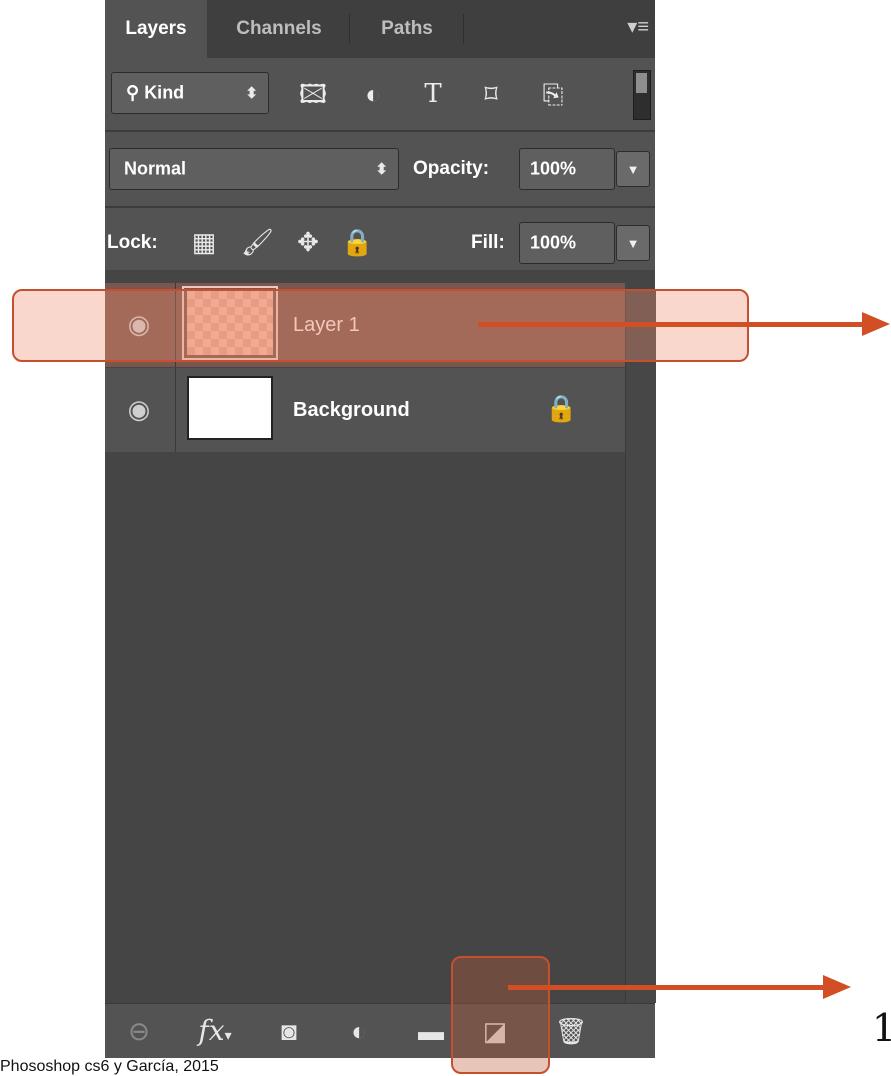 Image resolution: width=891 pixels, height=1076 pixels. I want to click on type-filter-icon: T, so click(433, 94).